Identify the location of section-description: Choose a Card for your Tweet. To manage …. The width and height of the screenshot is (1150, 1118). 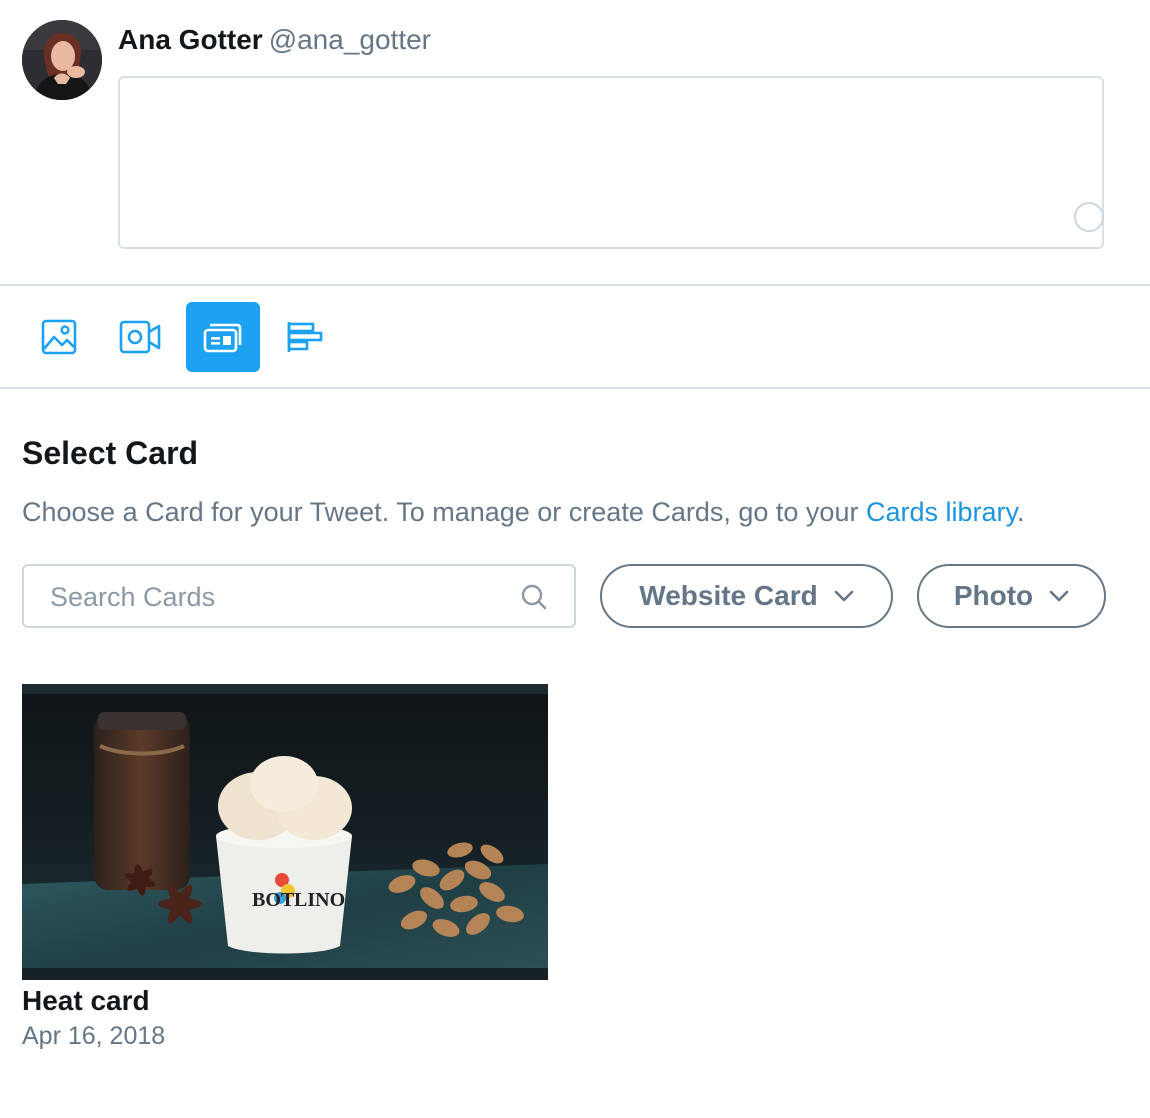
(523, 512).